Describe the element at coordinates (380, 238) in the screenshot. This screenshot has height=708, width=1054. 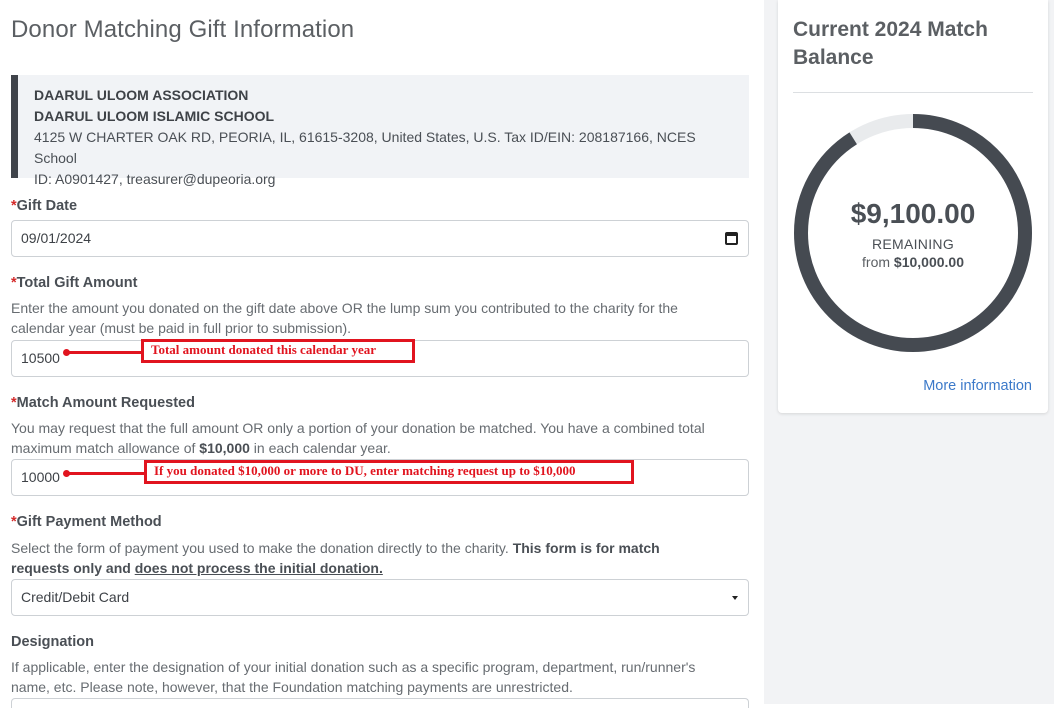
I see `gift-date-input: 09/01/2024` at that location.